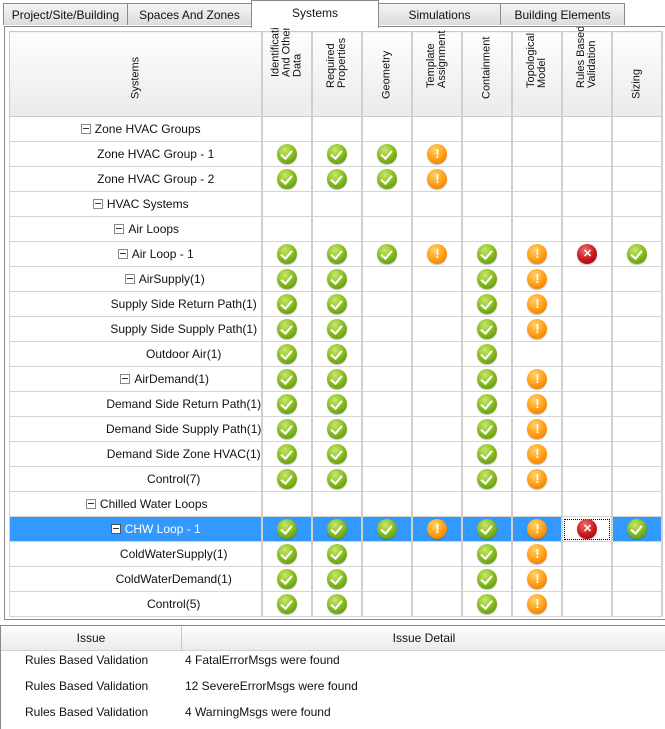 This screenshot has width=665, height=729. What do you see at coordinates (136, 404) in the screenshot?
I see `tree-node-cell: Demand Side Return Path(1)` at bounding box center [136, 404].